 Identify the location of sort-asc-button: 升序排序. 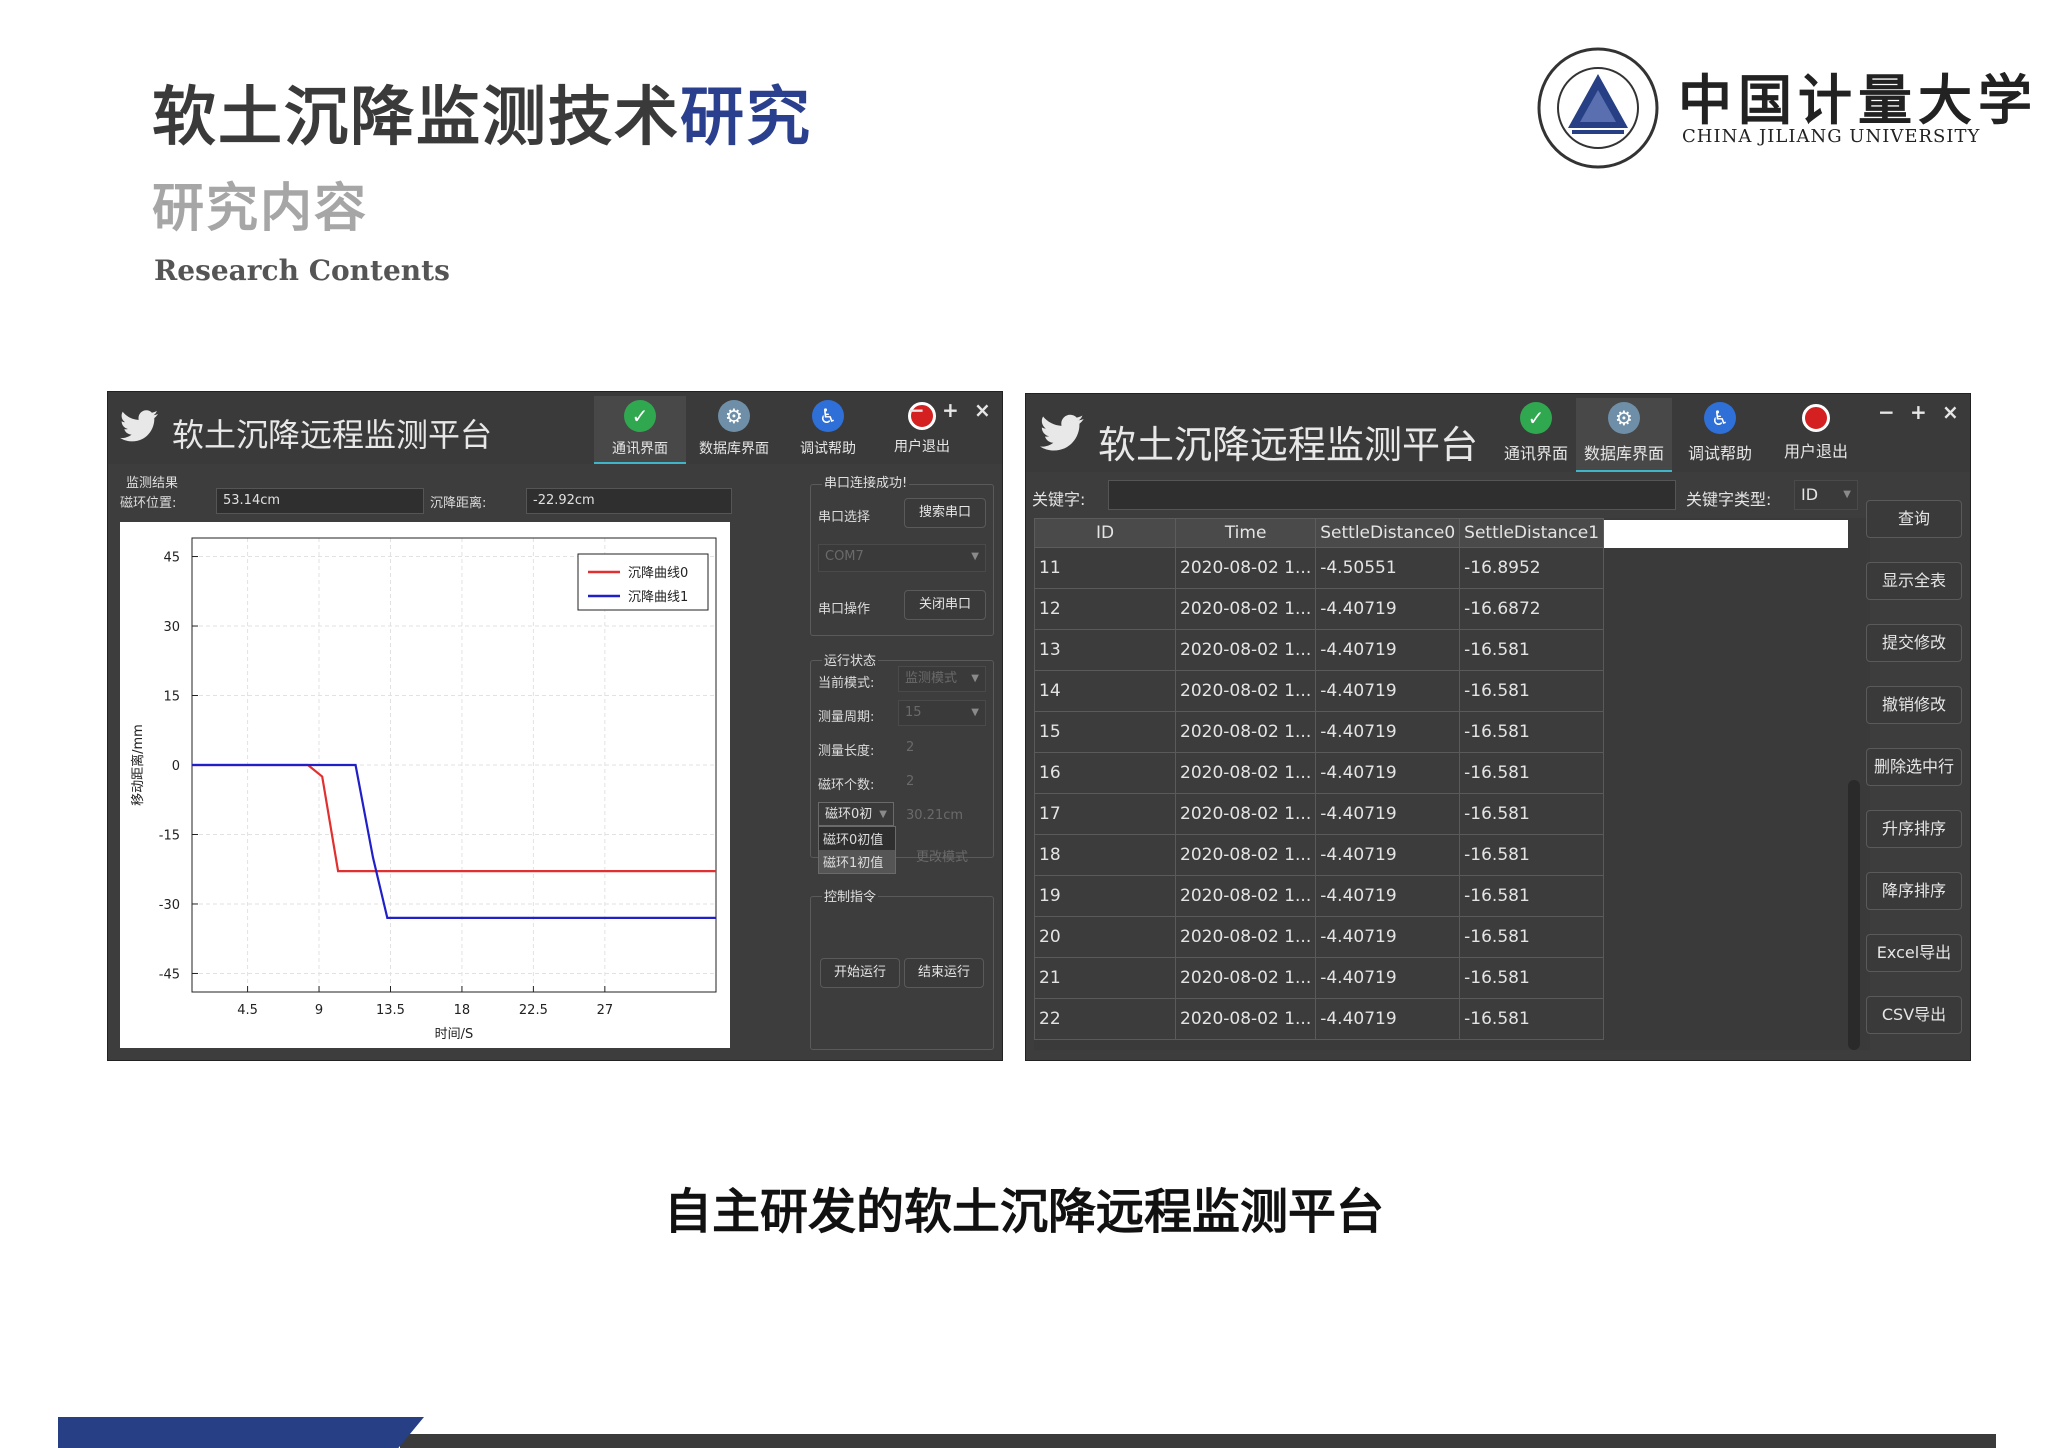
(1914, 829).